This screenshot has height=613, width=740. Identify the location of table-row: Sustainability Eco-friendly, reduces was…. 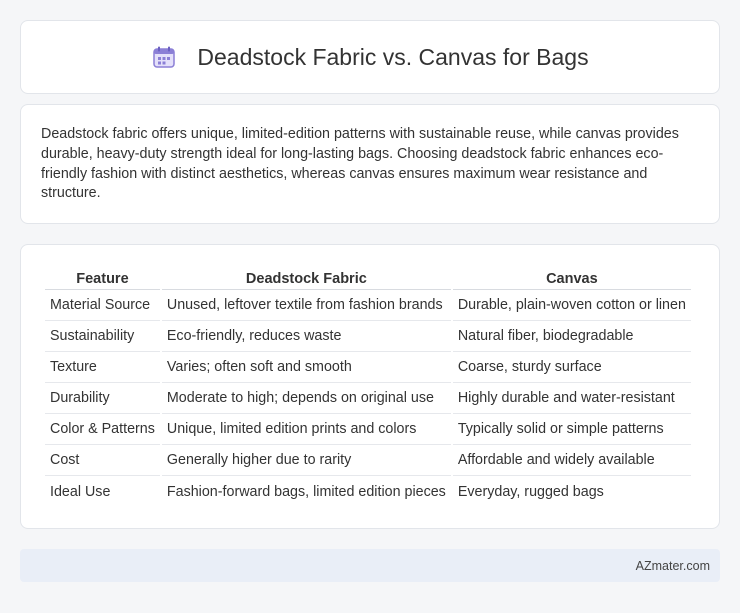
(368, 336).